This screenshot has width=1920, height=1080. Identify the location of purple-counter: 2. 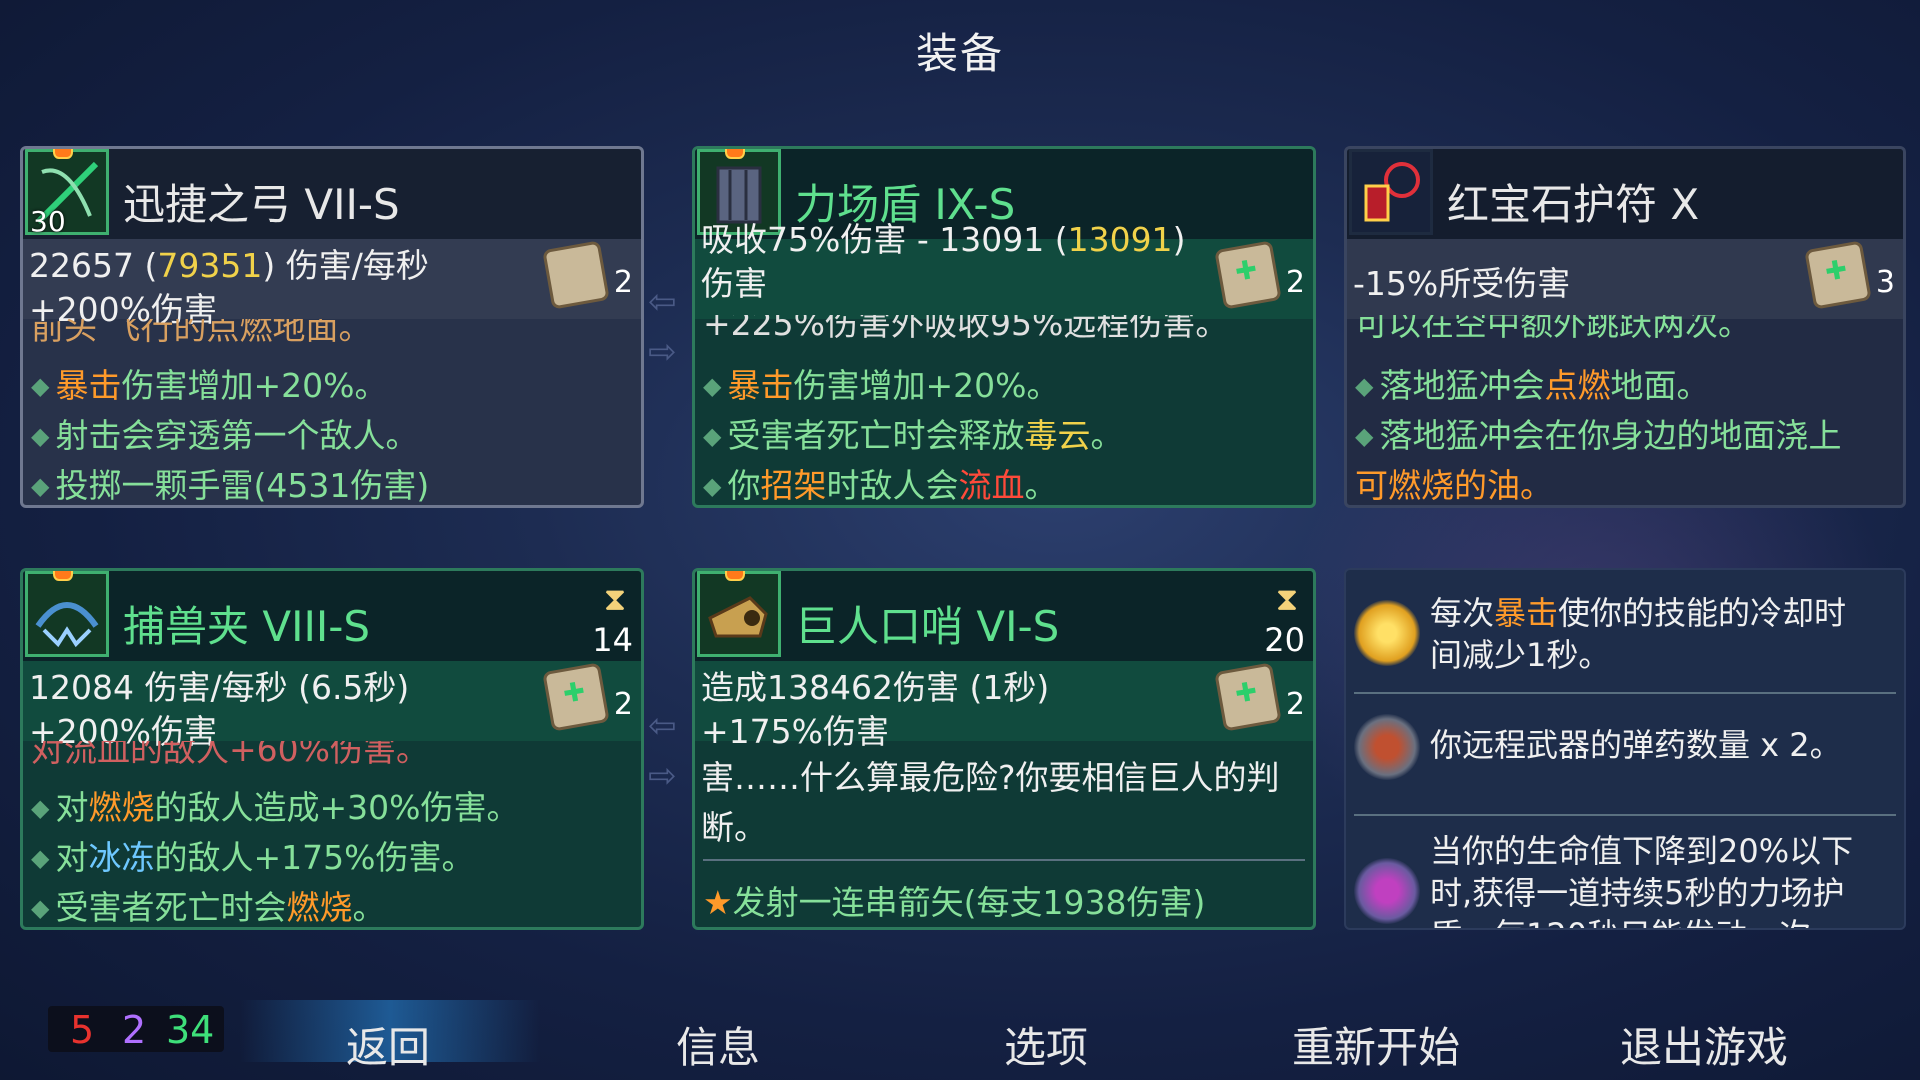
(134, 1030).